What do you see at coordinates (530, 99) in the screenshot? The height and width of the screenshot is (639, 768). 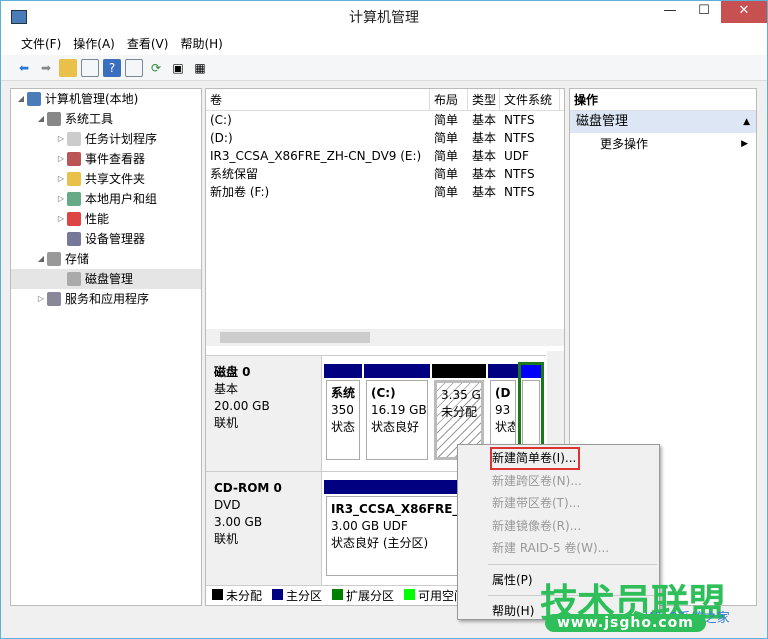 I see `column-filesystem: 文件系统` at bounding box center [530, 99].